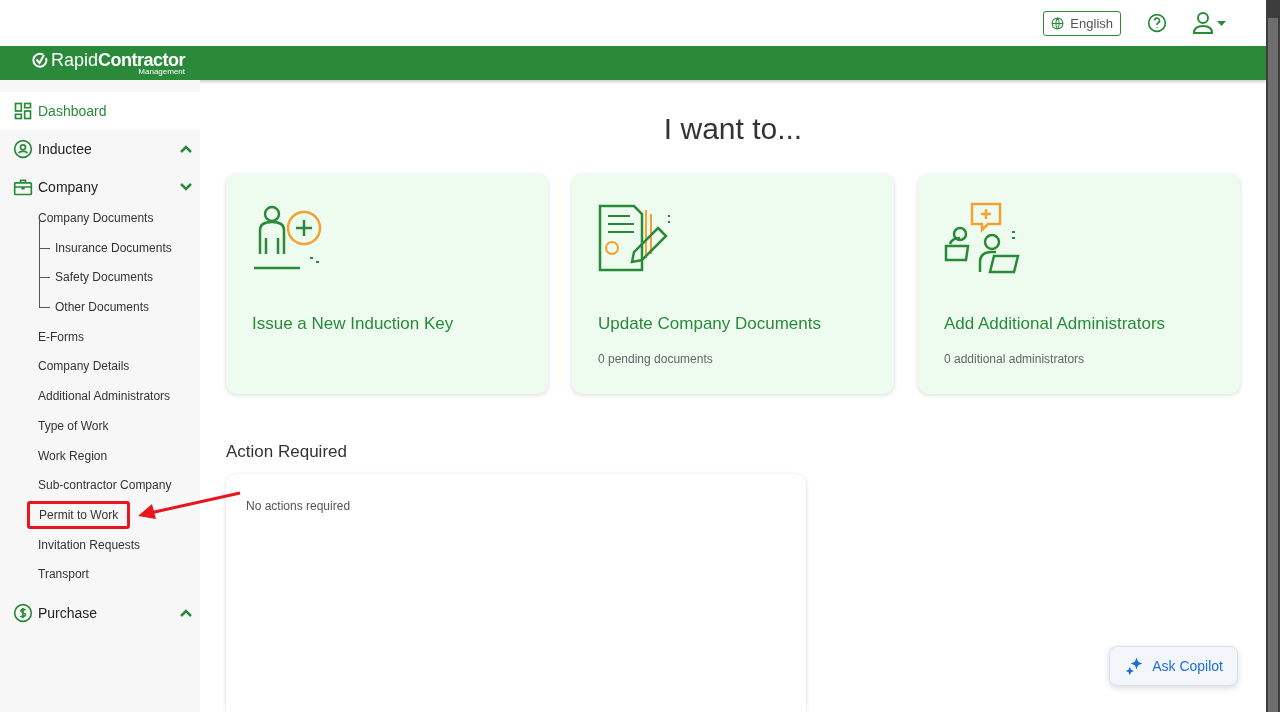 The width and height of the screenshot is (1280, 712). I want to click on nav-link: Type of Work, so click(73, 425).